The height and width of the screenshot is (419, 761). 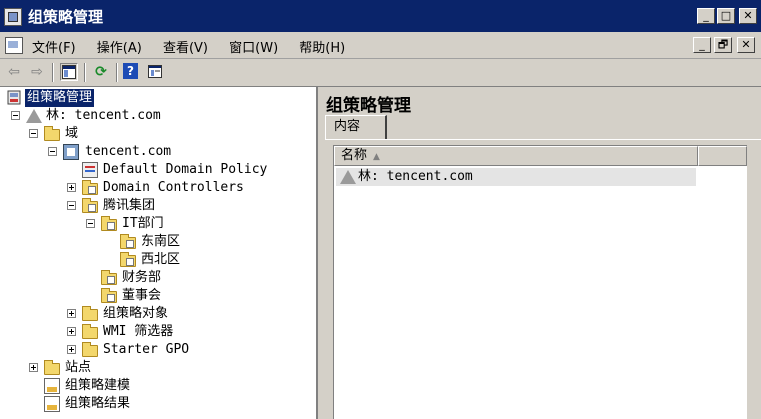 I want to click on close-button: ✕, so click(x=748, y=16).